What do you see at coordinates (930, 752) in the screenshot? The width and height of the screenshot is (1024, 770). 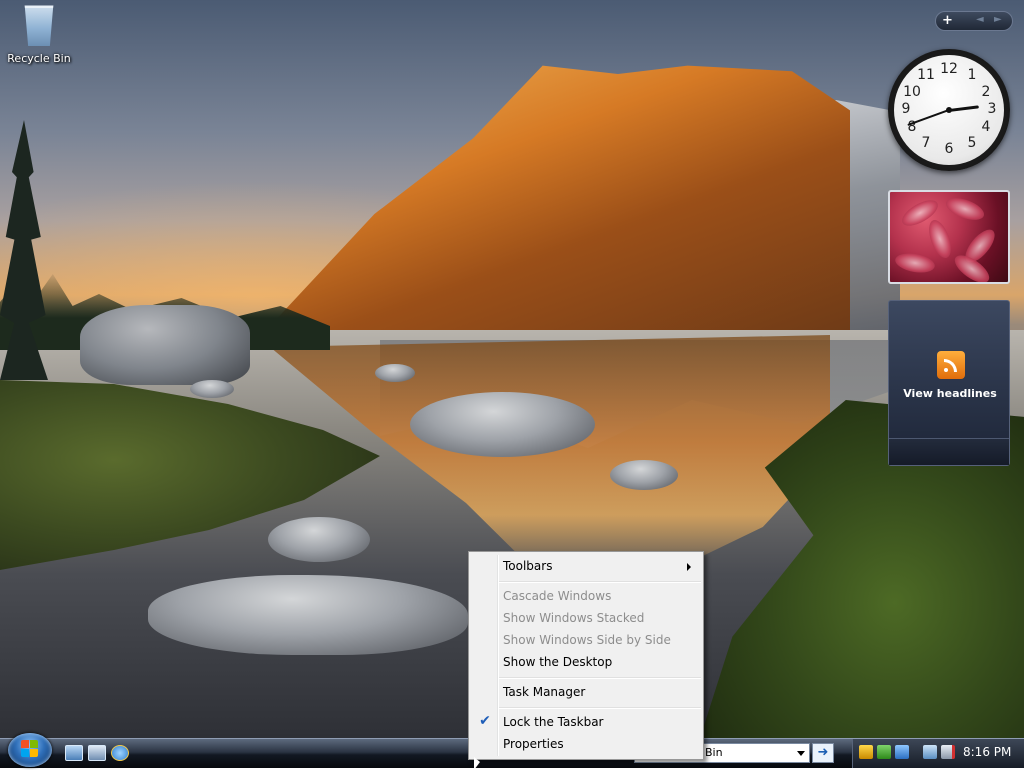 I see `network-connection-icon` at bounding box center [930, 752].